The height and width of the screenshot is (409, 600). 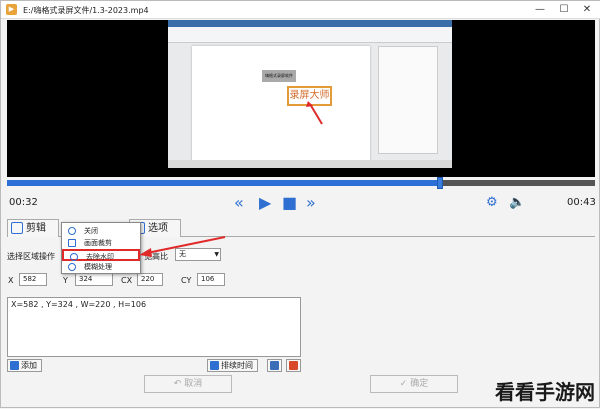 I want to click on edit-dropdown-menu: 关闭 画面裁剪 去除水印 模糊处理, so click(x=101, y=248).